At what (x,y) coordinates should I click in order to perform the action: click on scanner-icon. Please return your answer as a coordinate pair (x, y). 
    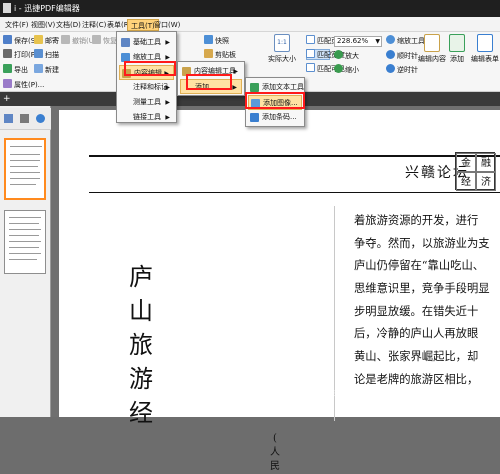
    Looking at the image, I should click on (38, 53).